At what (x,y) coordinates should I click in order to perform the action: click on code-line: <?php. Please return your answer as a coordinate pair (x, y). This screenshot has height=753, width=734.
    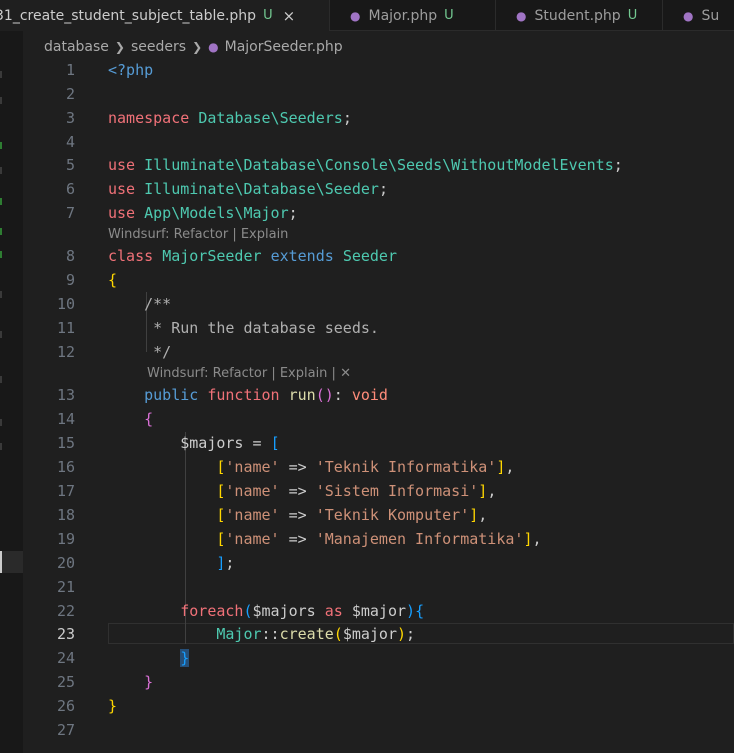
    Looking at the image, I should click on (130, 70).